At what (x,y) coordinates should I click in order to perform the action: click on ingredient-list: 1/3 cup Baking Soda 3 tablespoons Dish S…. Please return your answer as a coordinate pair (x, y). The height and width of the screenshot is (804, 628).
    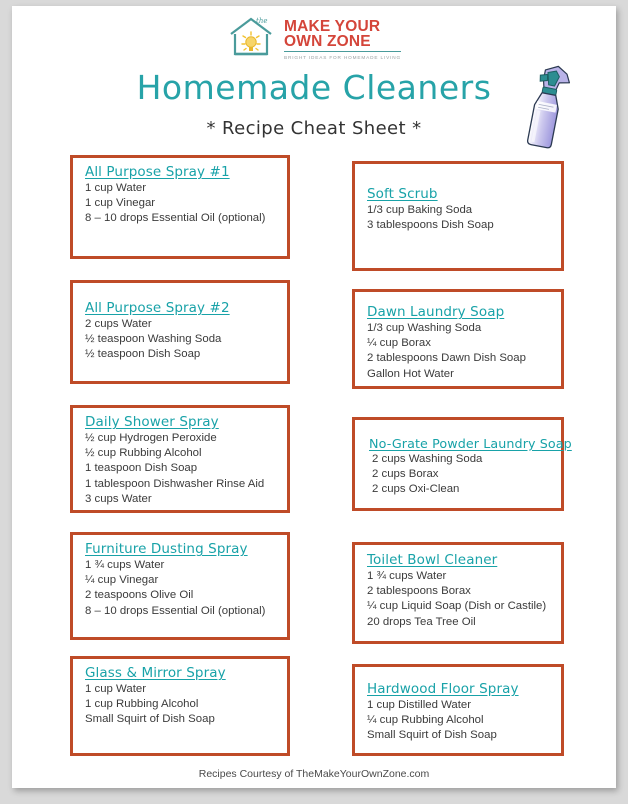
    Looking at the image, I should click on (459, 218).